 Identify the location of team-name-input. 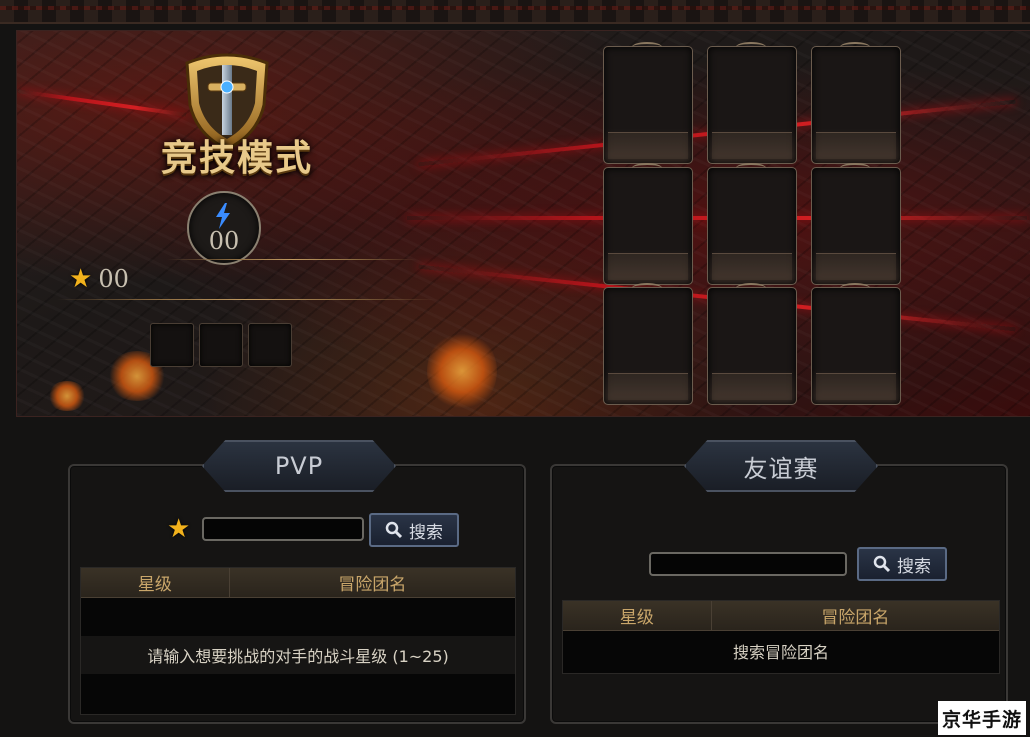
(748, 564).